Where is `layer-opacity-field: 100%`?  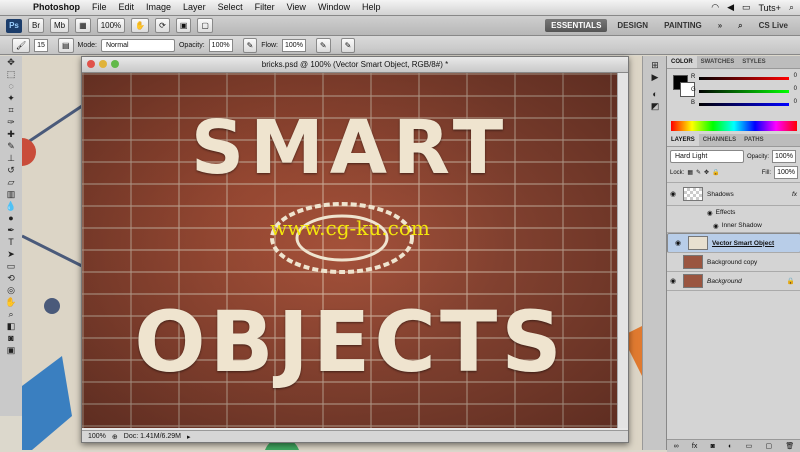 layer-opacity-field: 100% is located at coordinates (784, 156).